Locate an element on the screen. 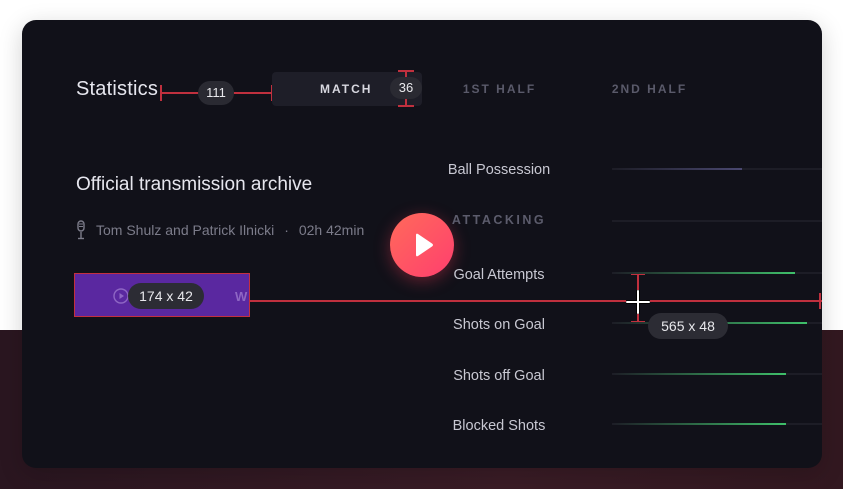 This screenshot has height=489, width=843. stat-bar-blocked-shots is located at coordinates (717, 424).